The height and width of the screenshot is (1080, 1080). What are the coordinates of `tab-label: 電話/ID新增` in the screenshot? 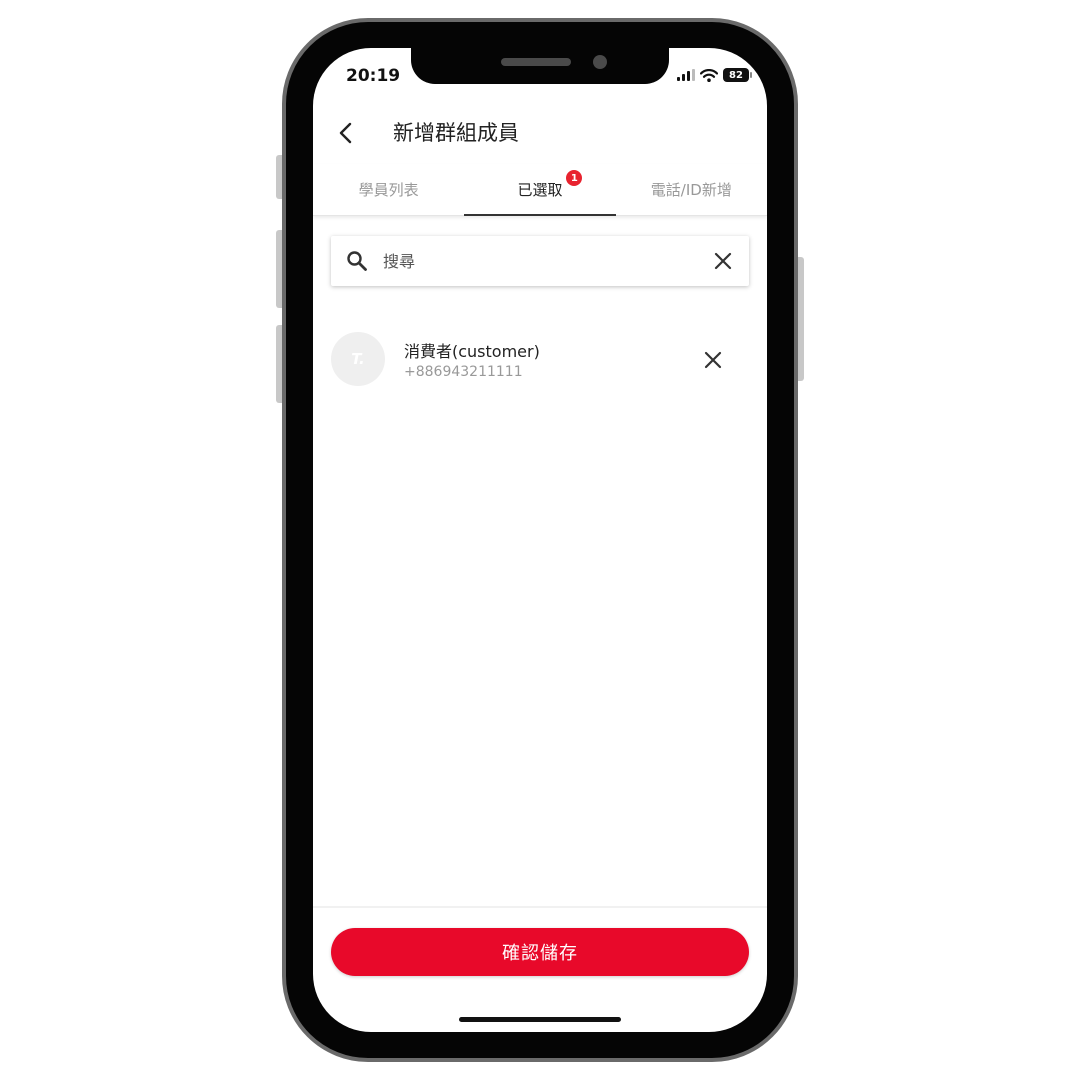 It's located at (691, 190).